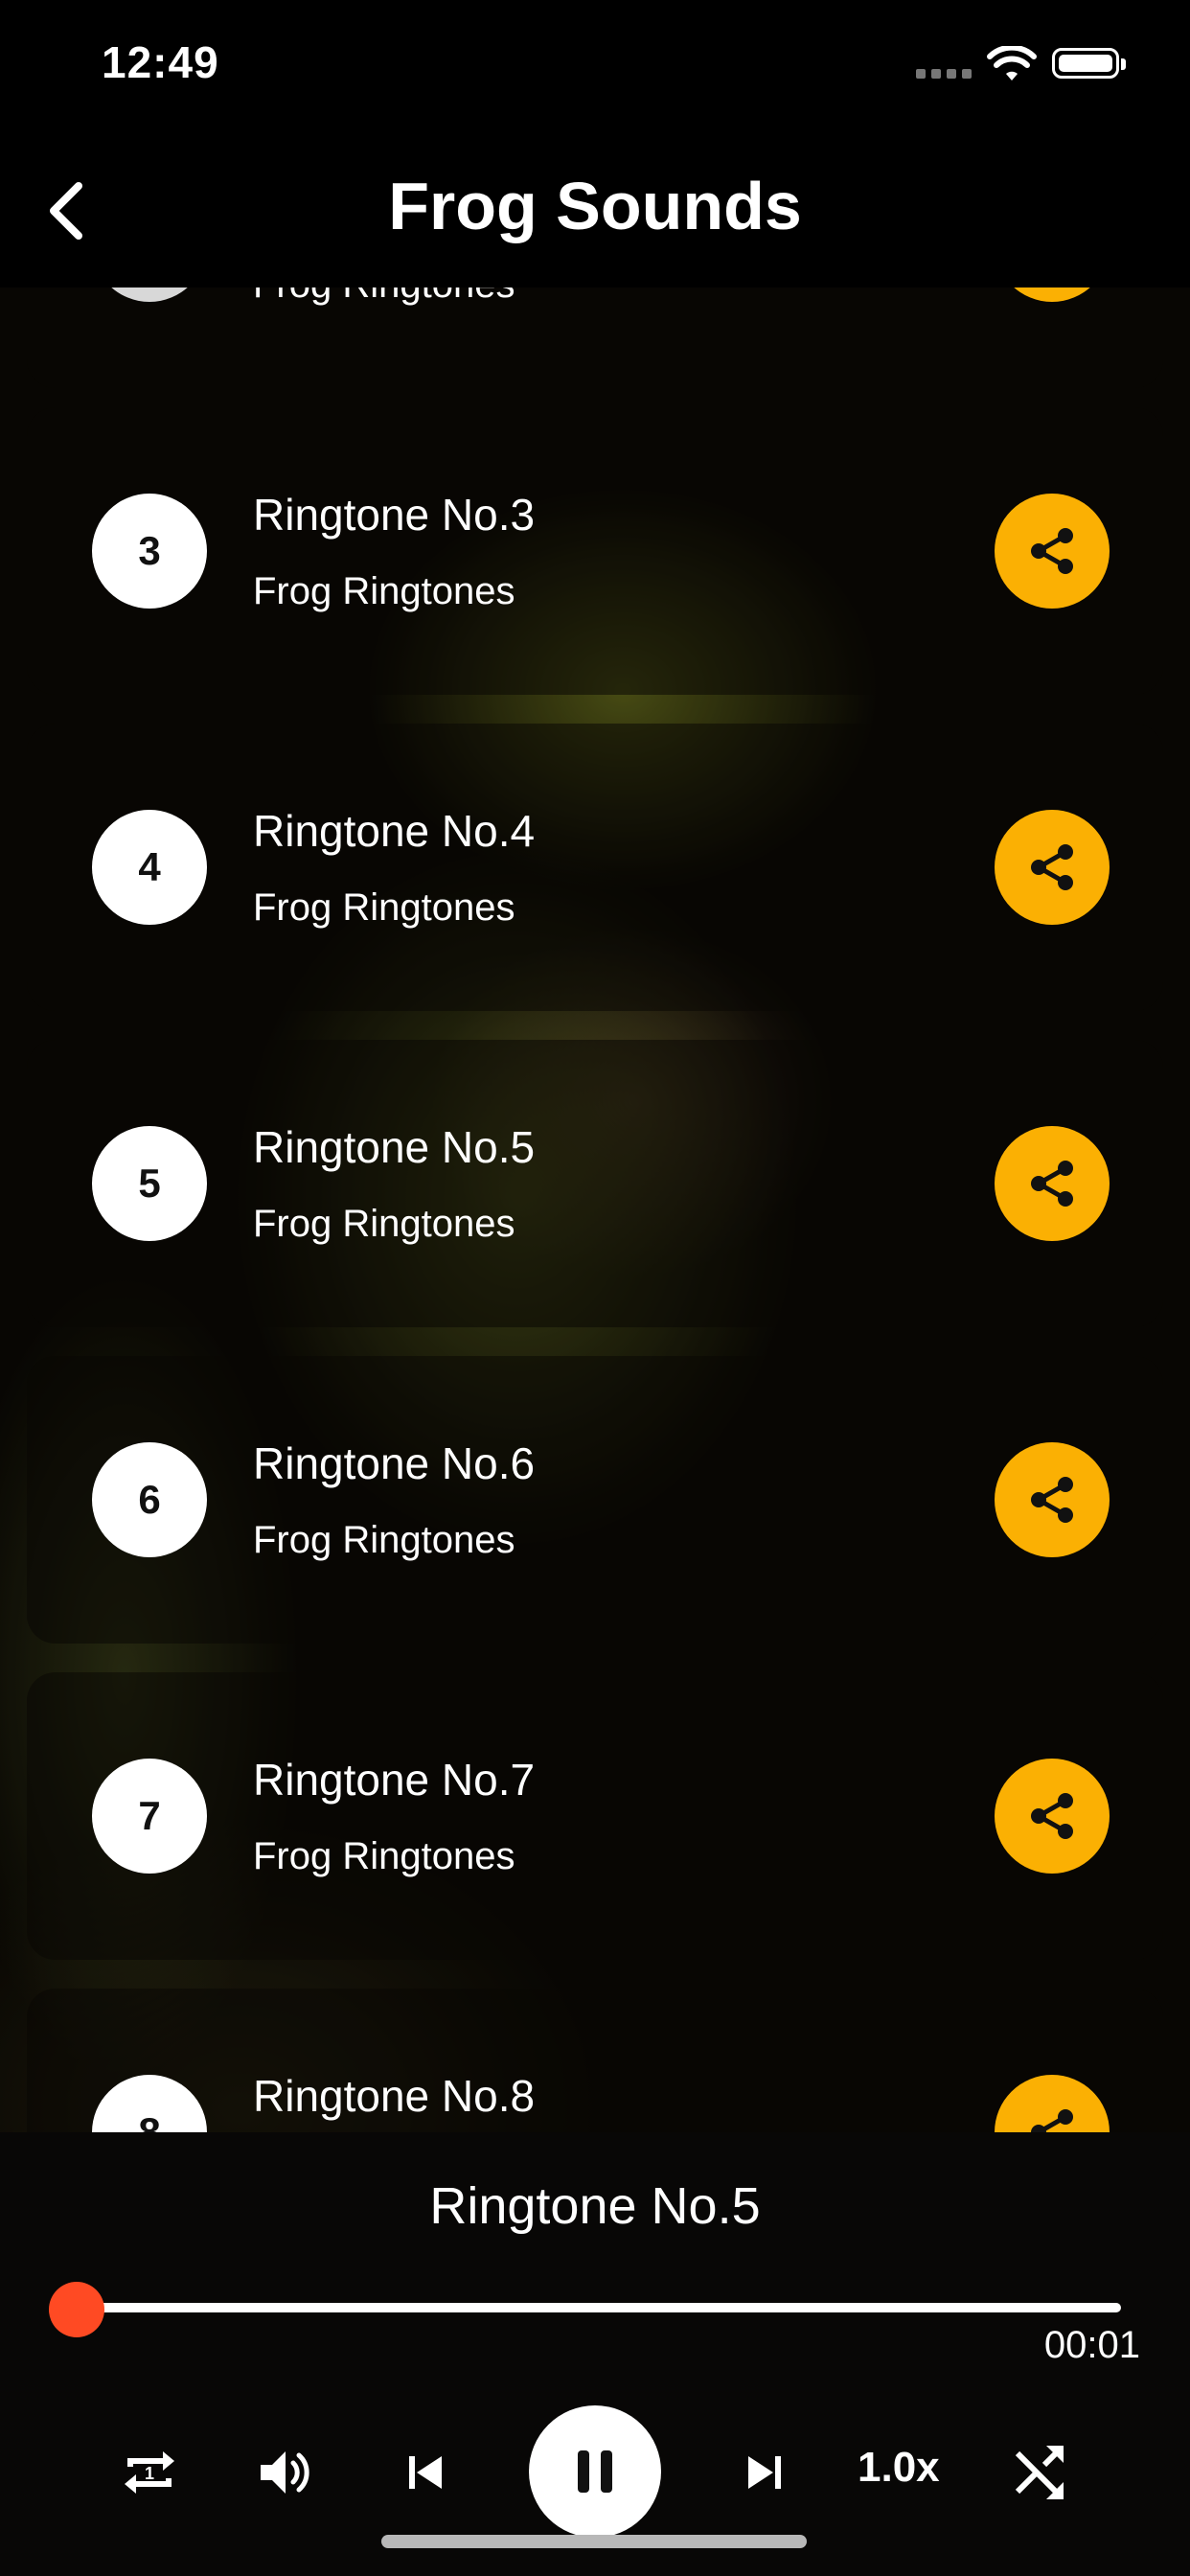 Image resolution: width=1190 pixels, height=2576 pixels. I want to click on next-button, so click(764, 2472).